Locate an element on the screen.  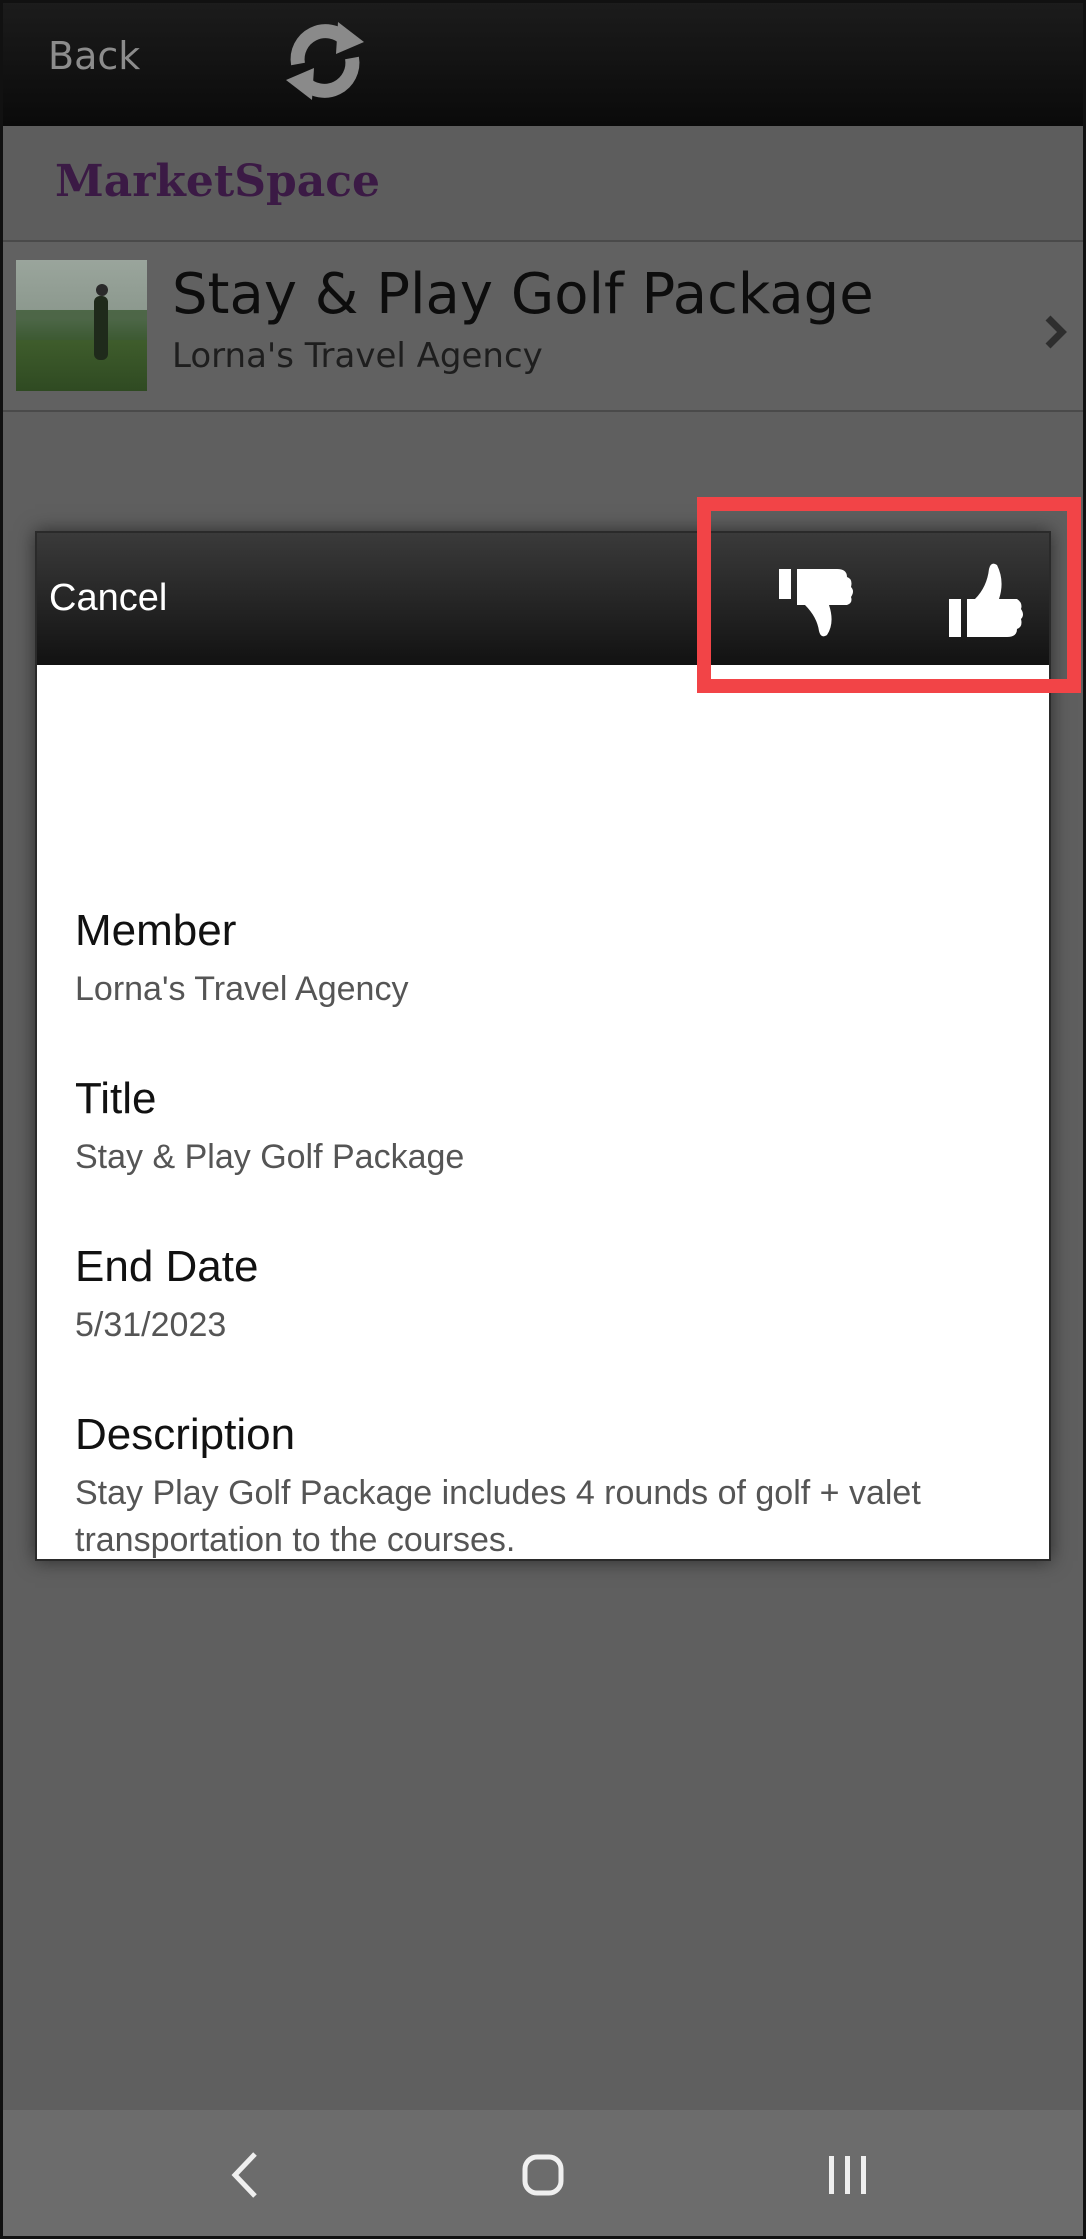
refresh-icon is located at coordinates (325, 61).